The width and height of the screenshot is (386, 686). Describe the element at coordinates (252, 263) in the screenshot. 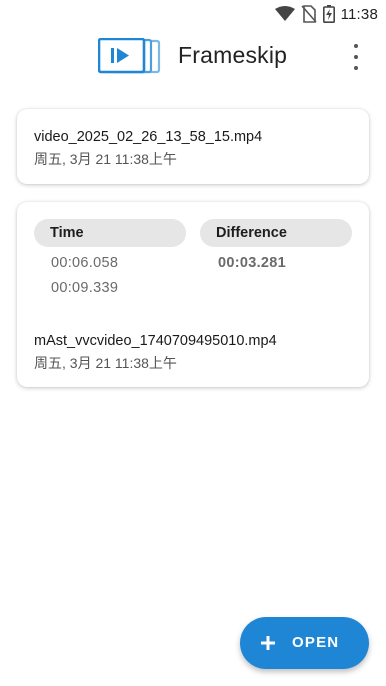

I see `difference-value: 00:03.281` at that location.